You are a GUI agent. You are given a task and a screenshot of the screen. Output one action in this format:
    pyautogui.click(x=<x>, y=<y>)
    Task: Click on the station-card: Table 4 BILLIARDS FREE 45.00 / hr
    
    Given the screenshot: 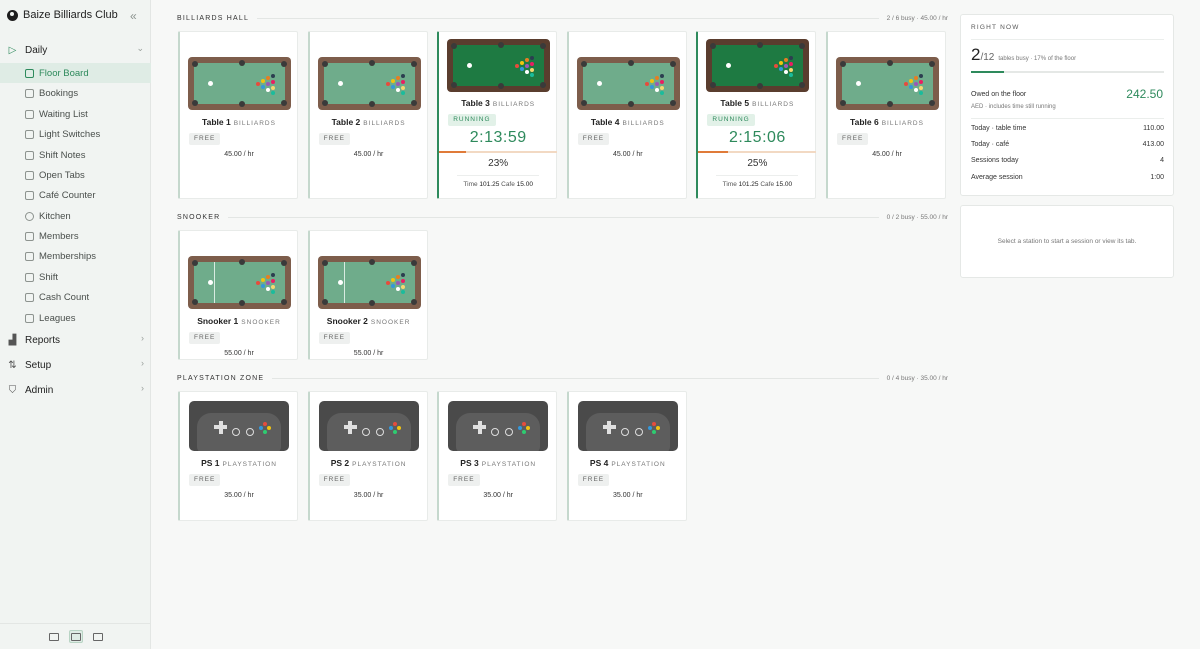 What is the action you would take?
    pyautogui.click(x=626, y=115)
    